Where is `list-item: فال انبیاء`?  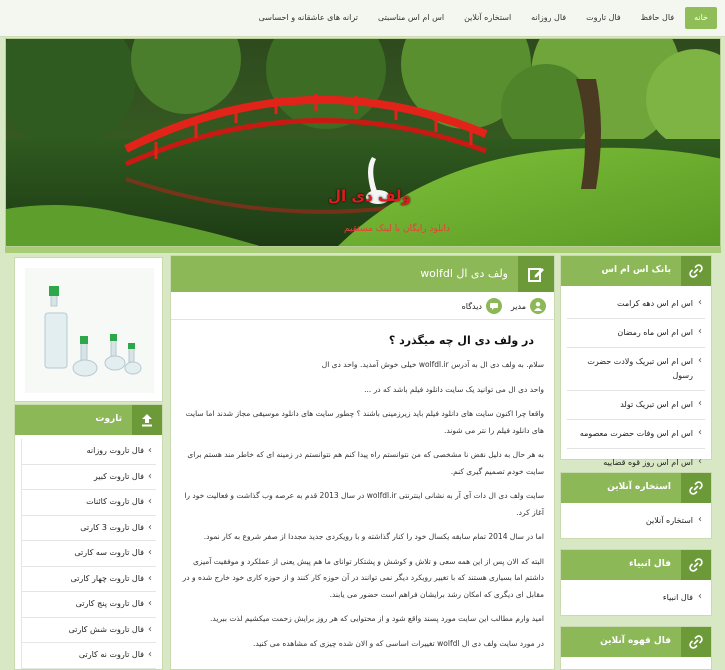 list-item: فال انبیاء is located at coordinates (636, 598).